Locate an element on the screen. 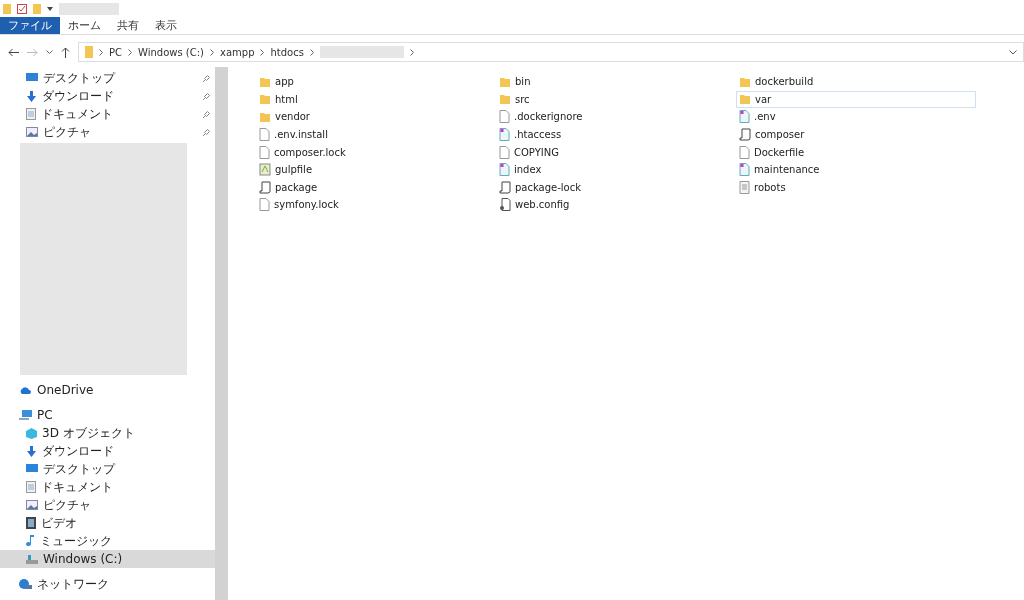  file-item: package-lock is located at coordinates (616, 187).